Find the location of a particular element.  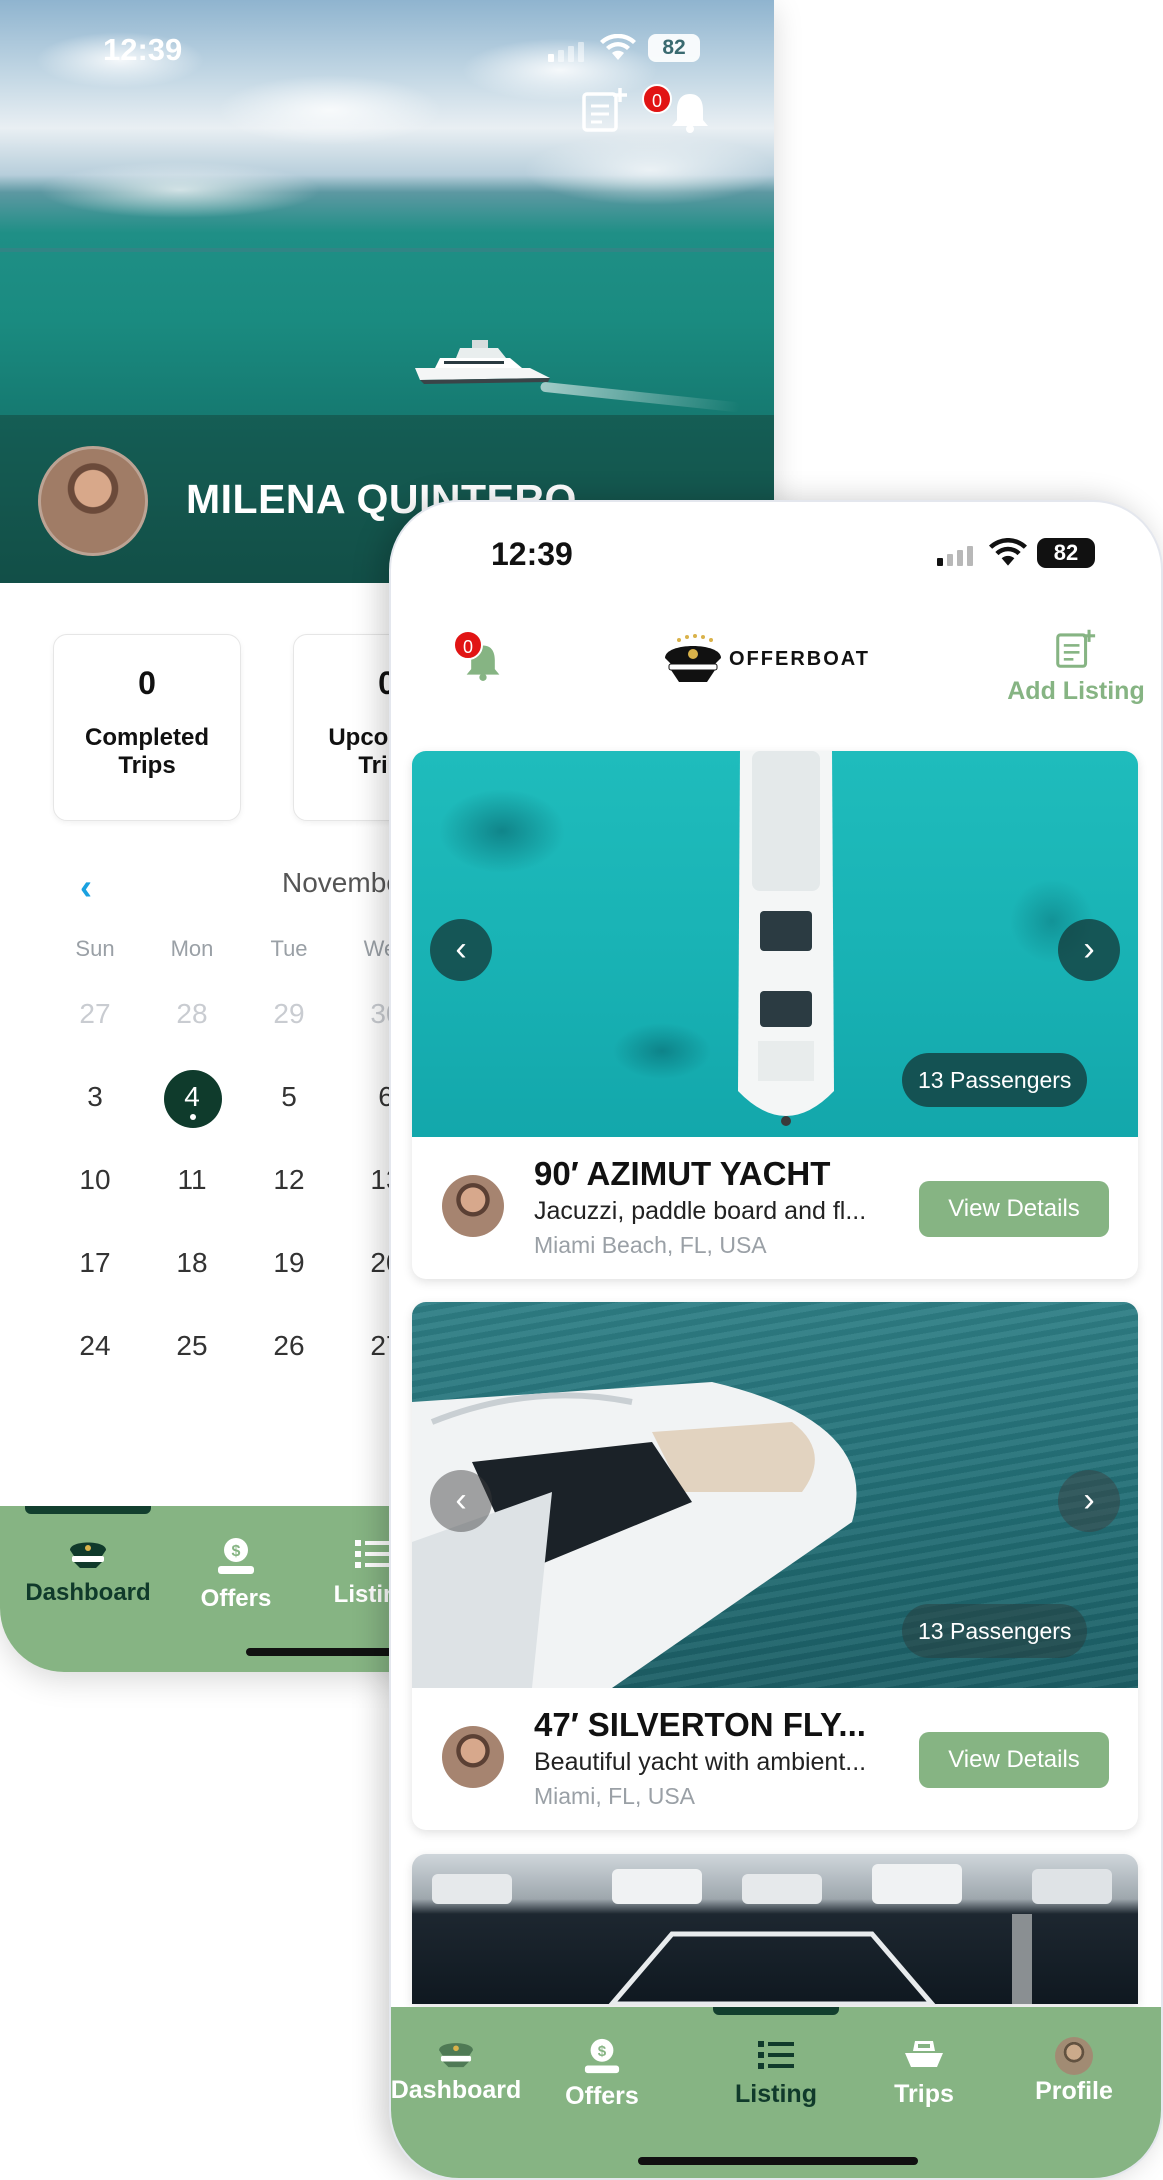

nav-profile: Profile is located at coordinates (1074, 2071).